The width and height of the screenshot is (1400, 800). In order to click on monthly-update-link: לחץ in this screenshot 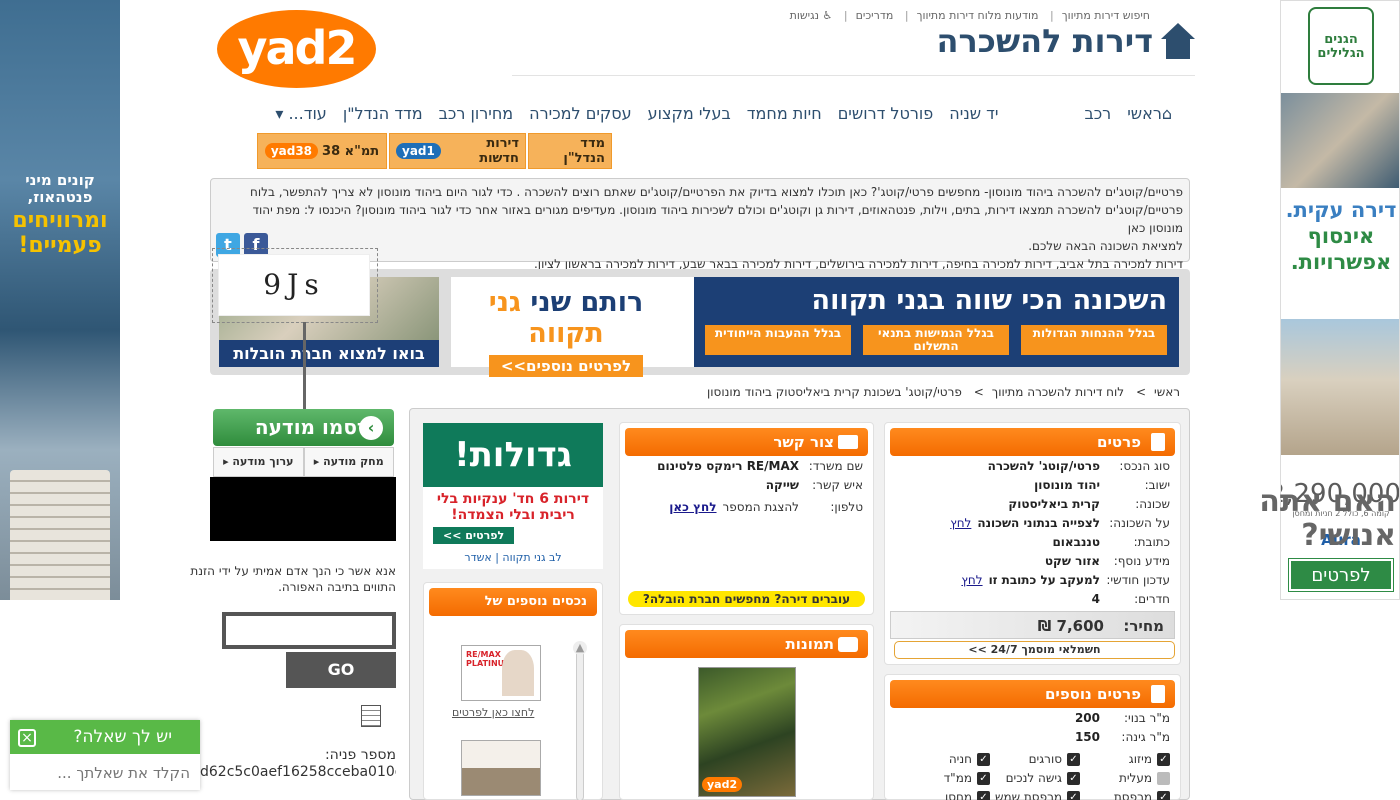, I will do `click(971, 580)`.